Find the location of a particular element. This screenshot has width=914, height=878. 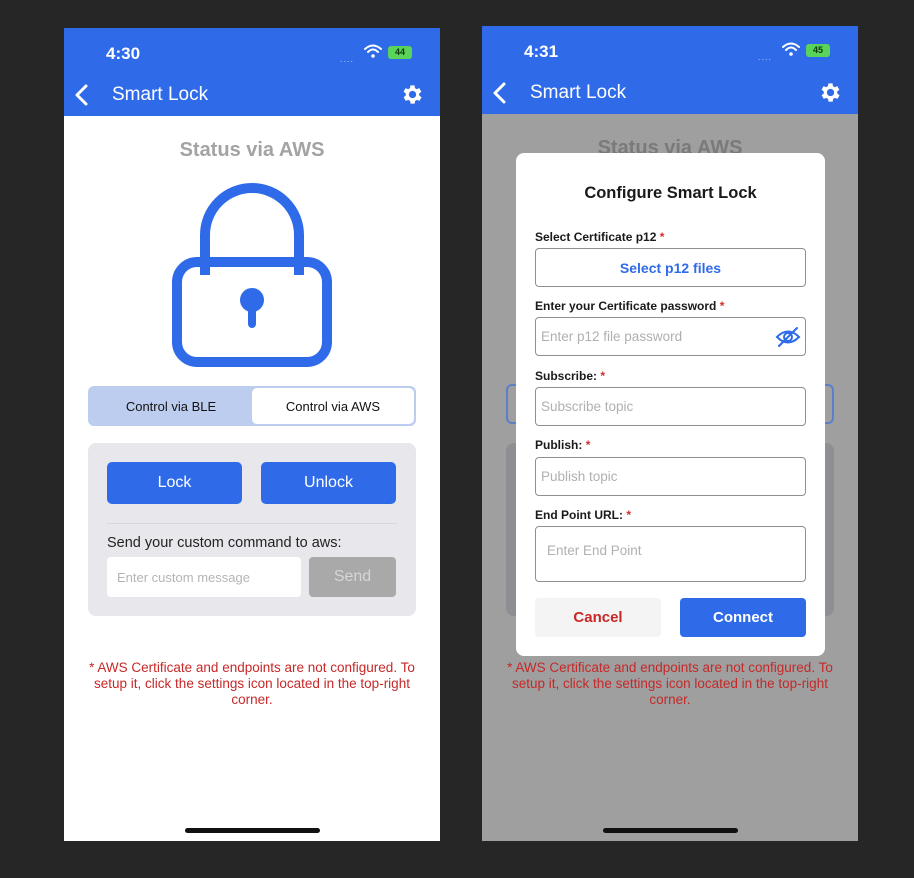

status-time: 4:31 is located at coordinates (541, 51).